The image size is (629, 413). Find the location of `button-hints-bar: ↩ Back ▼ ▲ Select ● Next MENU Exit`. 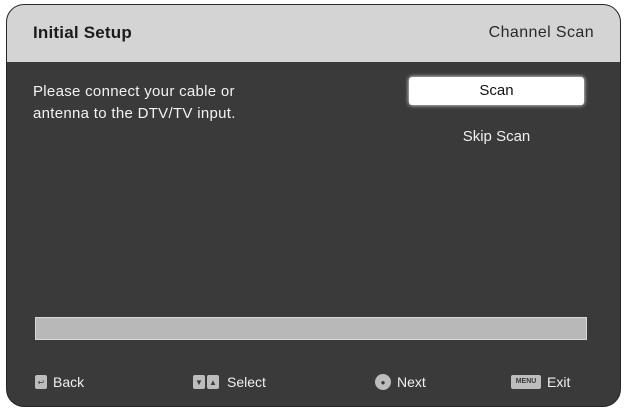

button-hints-bar: ↩ Back ▼ ▲ Select ● Next MENU Exit is located at coordinates (313, 380).